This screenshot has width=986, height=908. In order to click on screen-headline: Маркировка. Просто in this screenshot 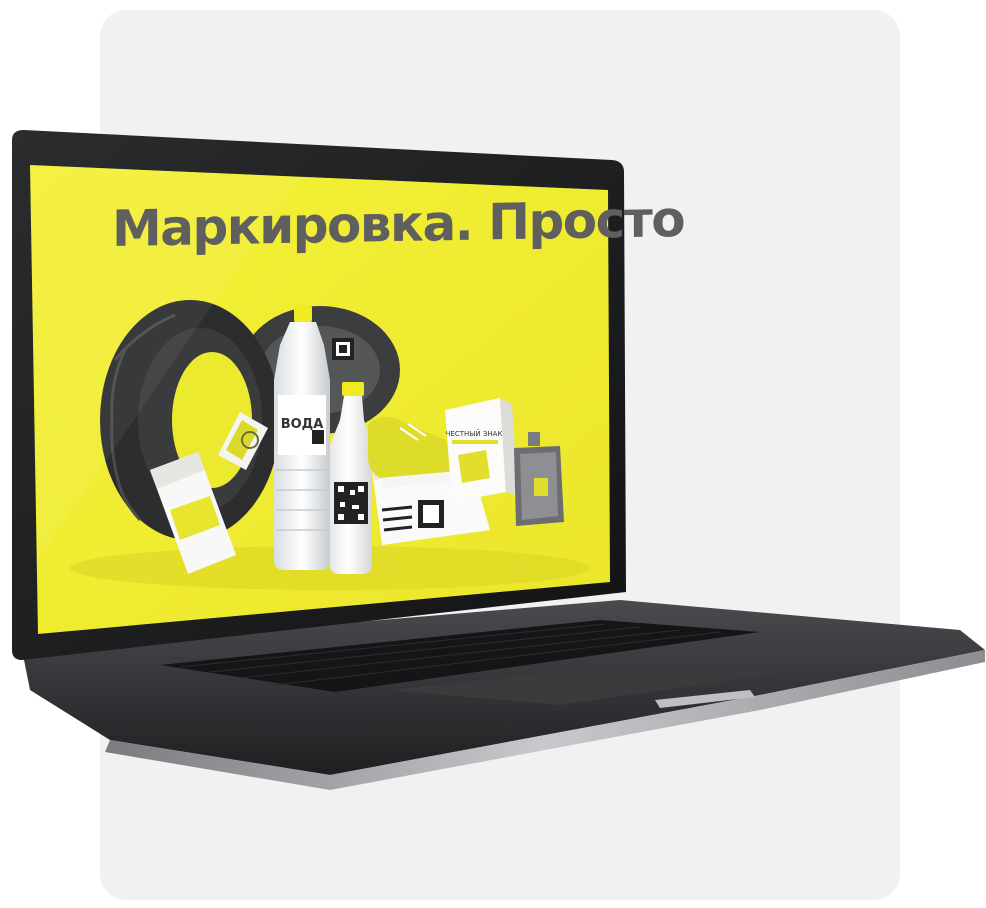, I will do `click(398, 224)`.